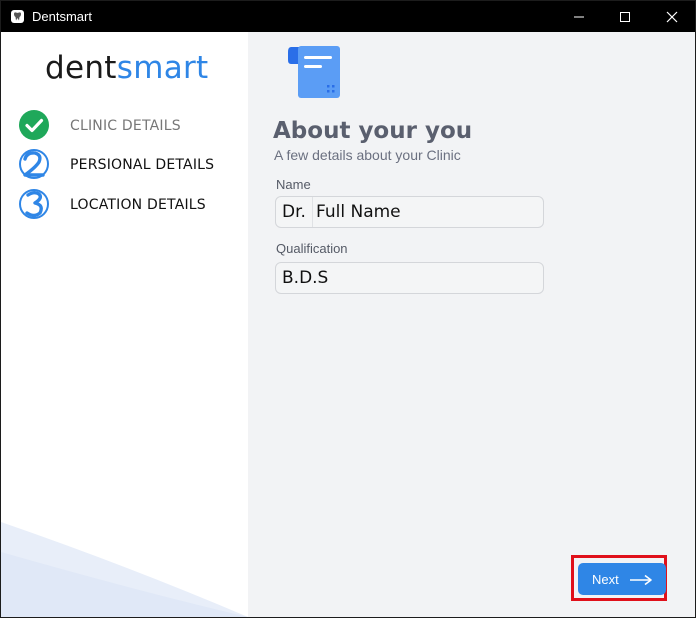  Describe the element at coordinates (409, 212) in the screenshot. I see `name-field: Dr. Full Name` at that location.